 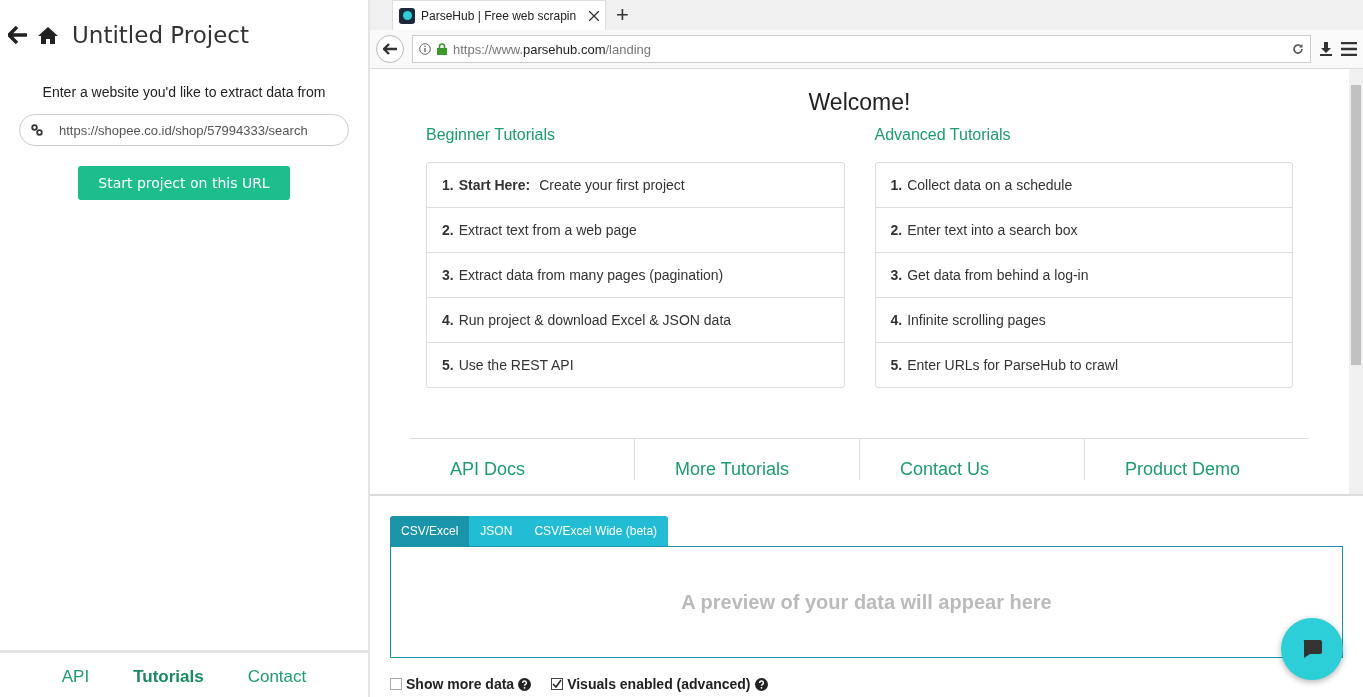 I want to click on url-text: https://www.parsehub.com/landing, so click(x=552, y=49).